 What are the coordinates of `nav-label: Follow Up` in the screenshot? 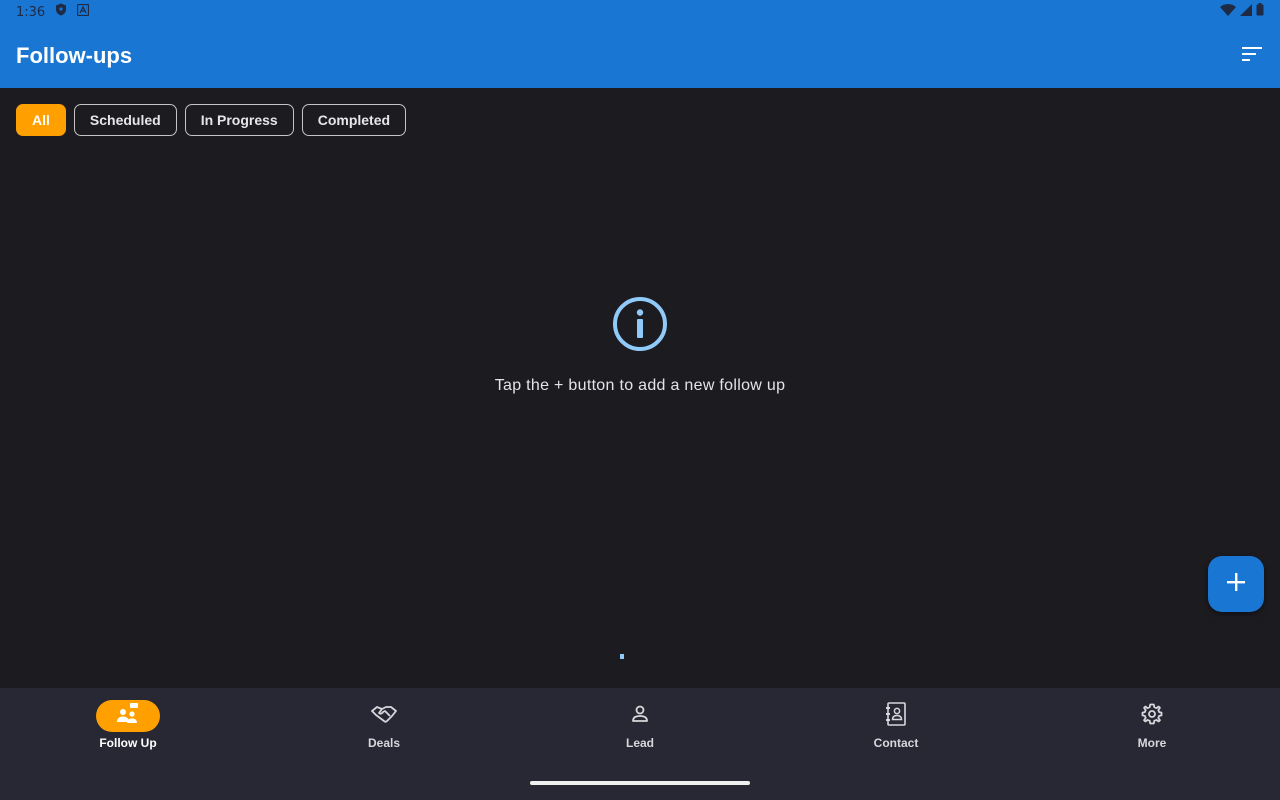 It's located at (128, 743).